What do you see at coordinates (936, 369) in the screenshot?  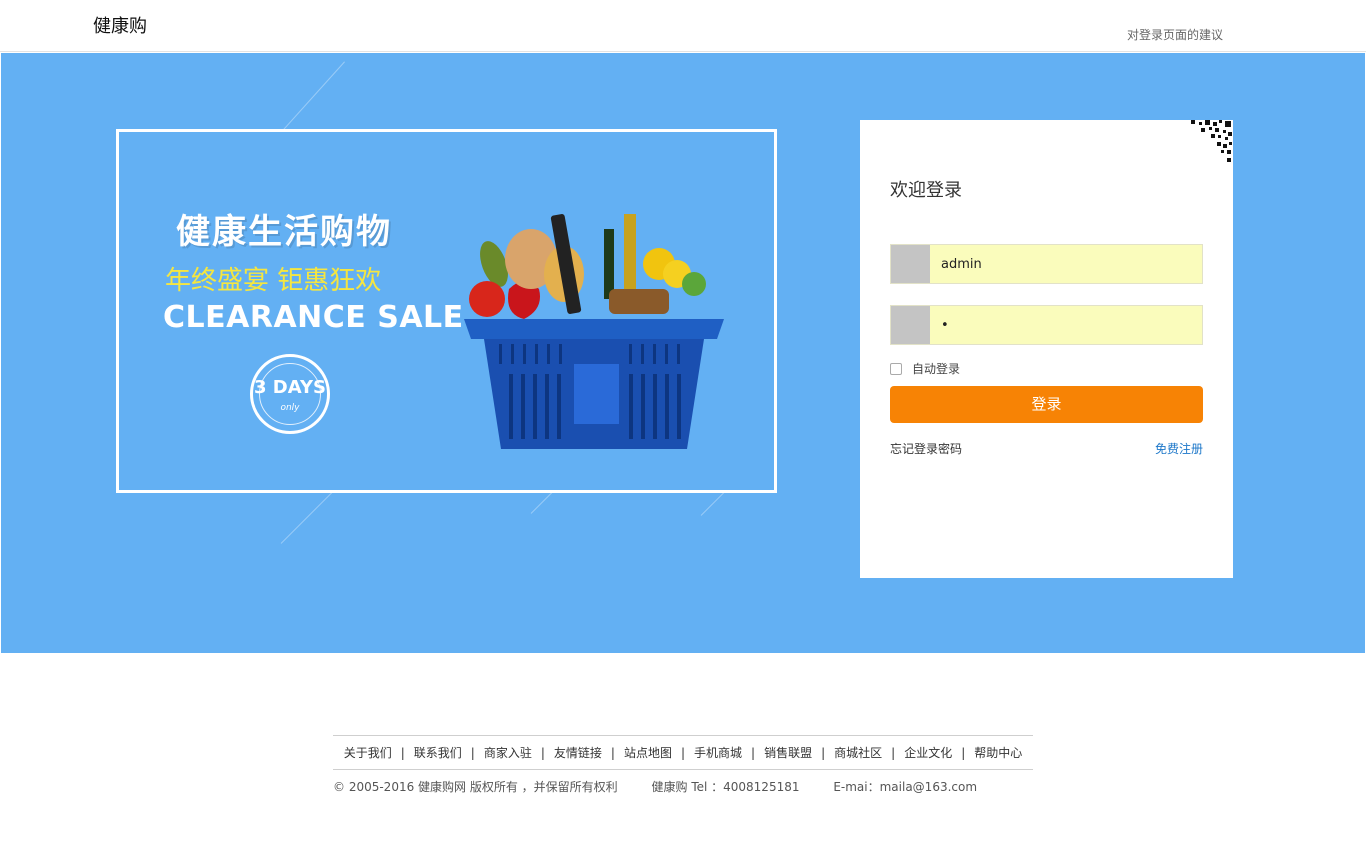 I see `auto-login-label: 自动登录` at bounding box center [936, 369].